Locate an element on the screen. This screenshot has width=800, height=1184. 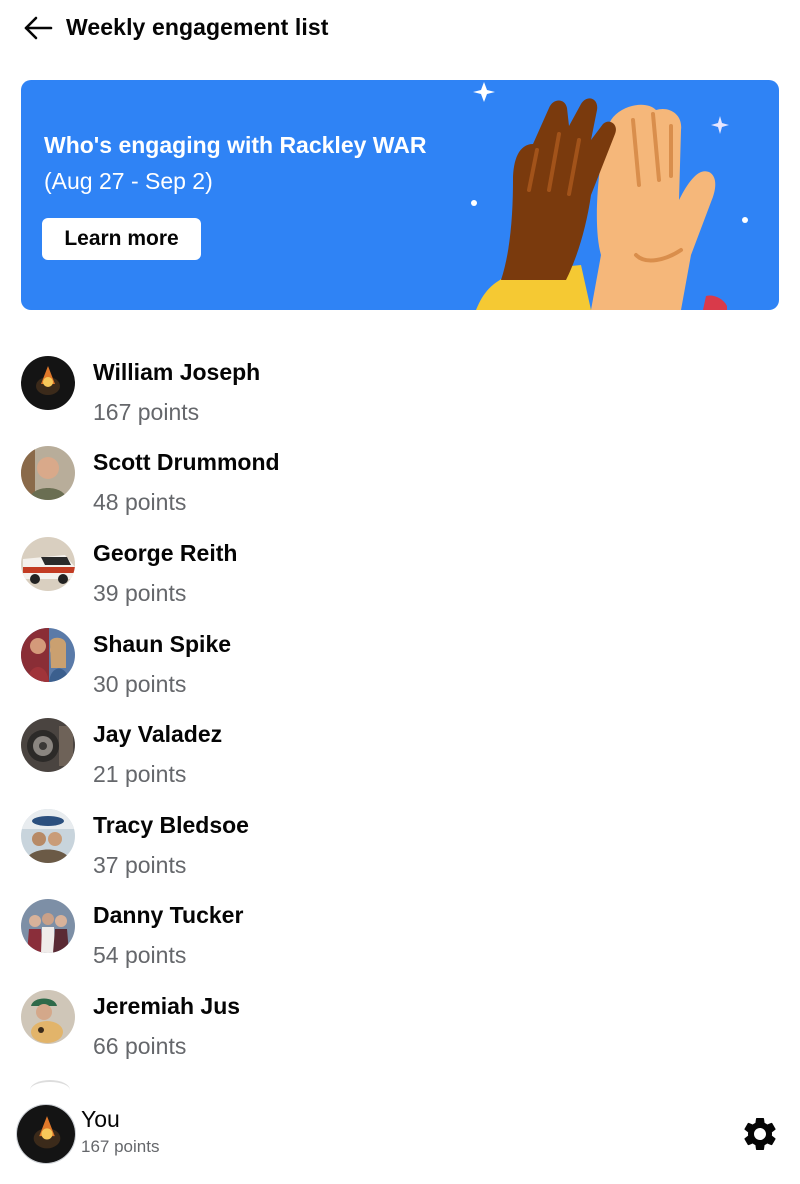
member-points: 30 points is located at coordinates (140, 684).